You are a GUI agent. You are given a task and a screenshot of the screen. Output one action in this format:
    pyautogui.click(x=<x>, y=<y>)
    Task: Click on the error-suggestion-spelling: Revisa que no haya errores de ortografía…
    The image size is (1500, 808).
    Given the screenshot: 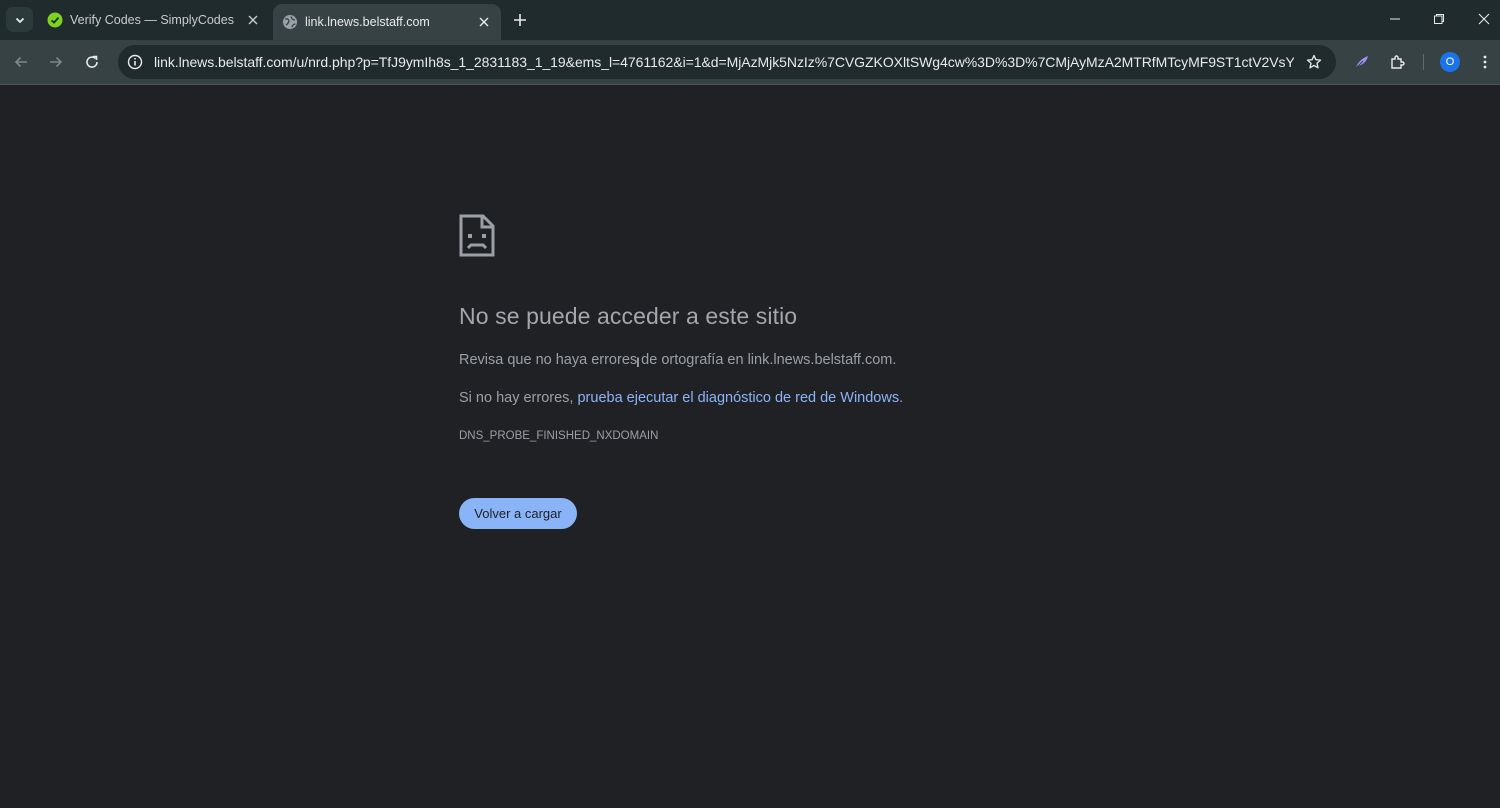 What is the action you would take?
    pyautogui.click(x=678, y=360)
    